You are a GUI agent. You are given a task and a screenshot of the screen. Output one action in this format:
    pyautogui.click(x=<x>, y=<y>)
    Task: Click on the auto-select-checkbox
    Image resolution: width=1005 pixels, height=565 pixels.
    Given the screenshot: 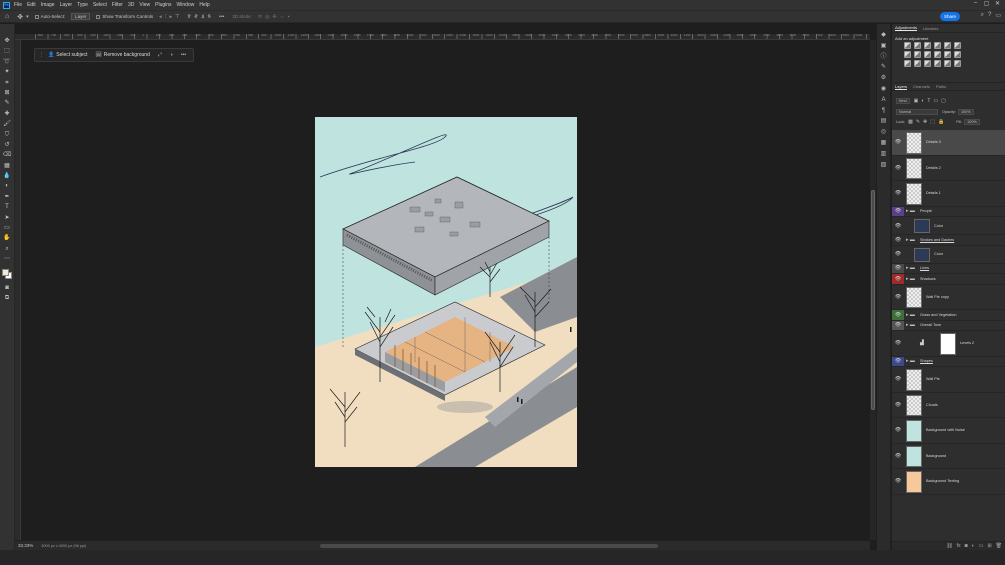 What is the action you would take?
    pyautogui.click(x=36, y=16)
    